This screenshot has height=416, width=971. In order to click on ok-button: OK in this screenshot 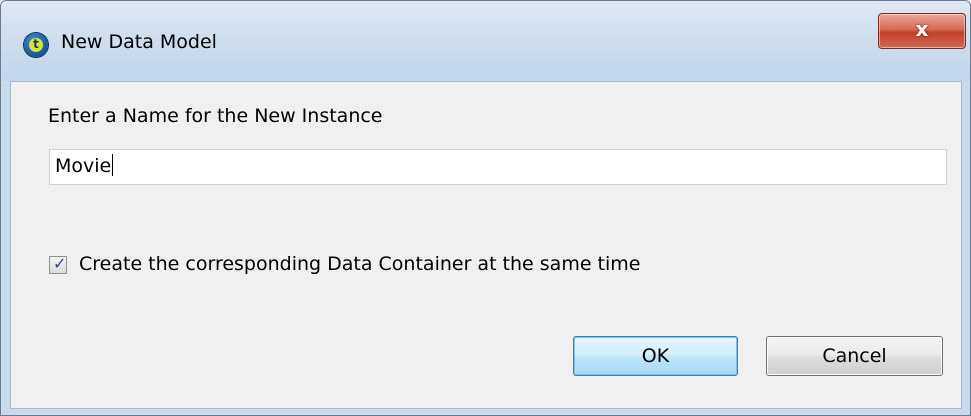, I will do `click(655, 356)`.